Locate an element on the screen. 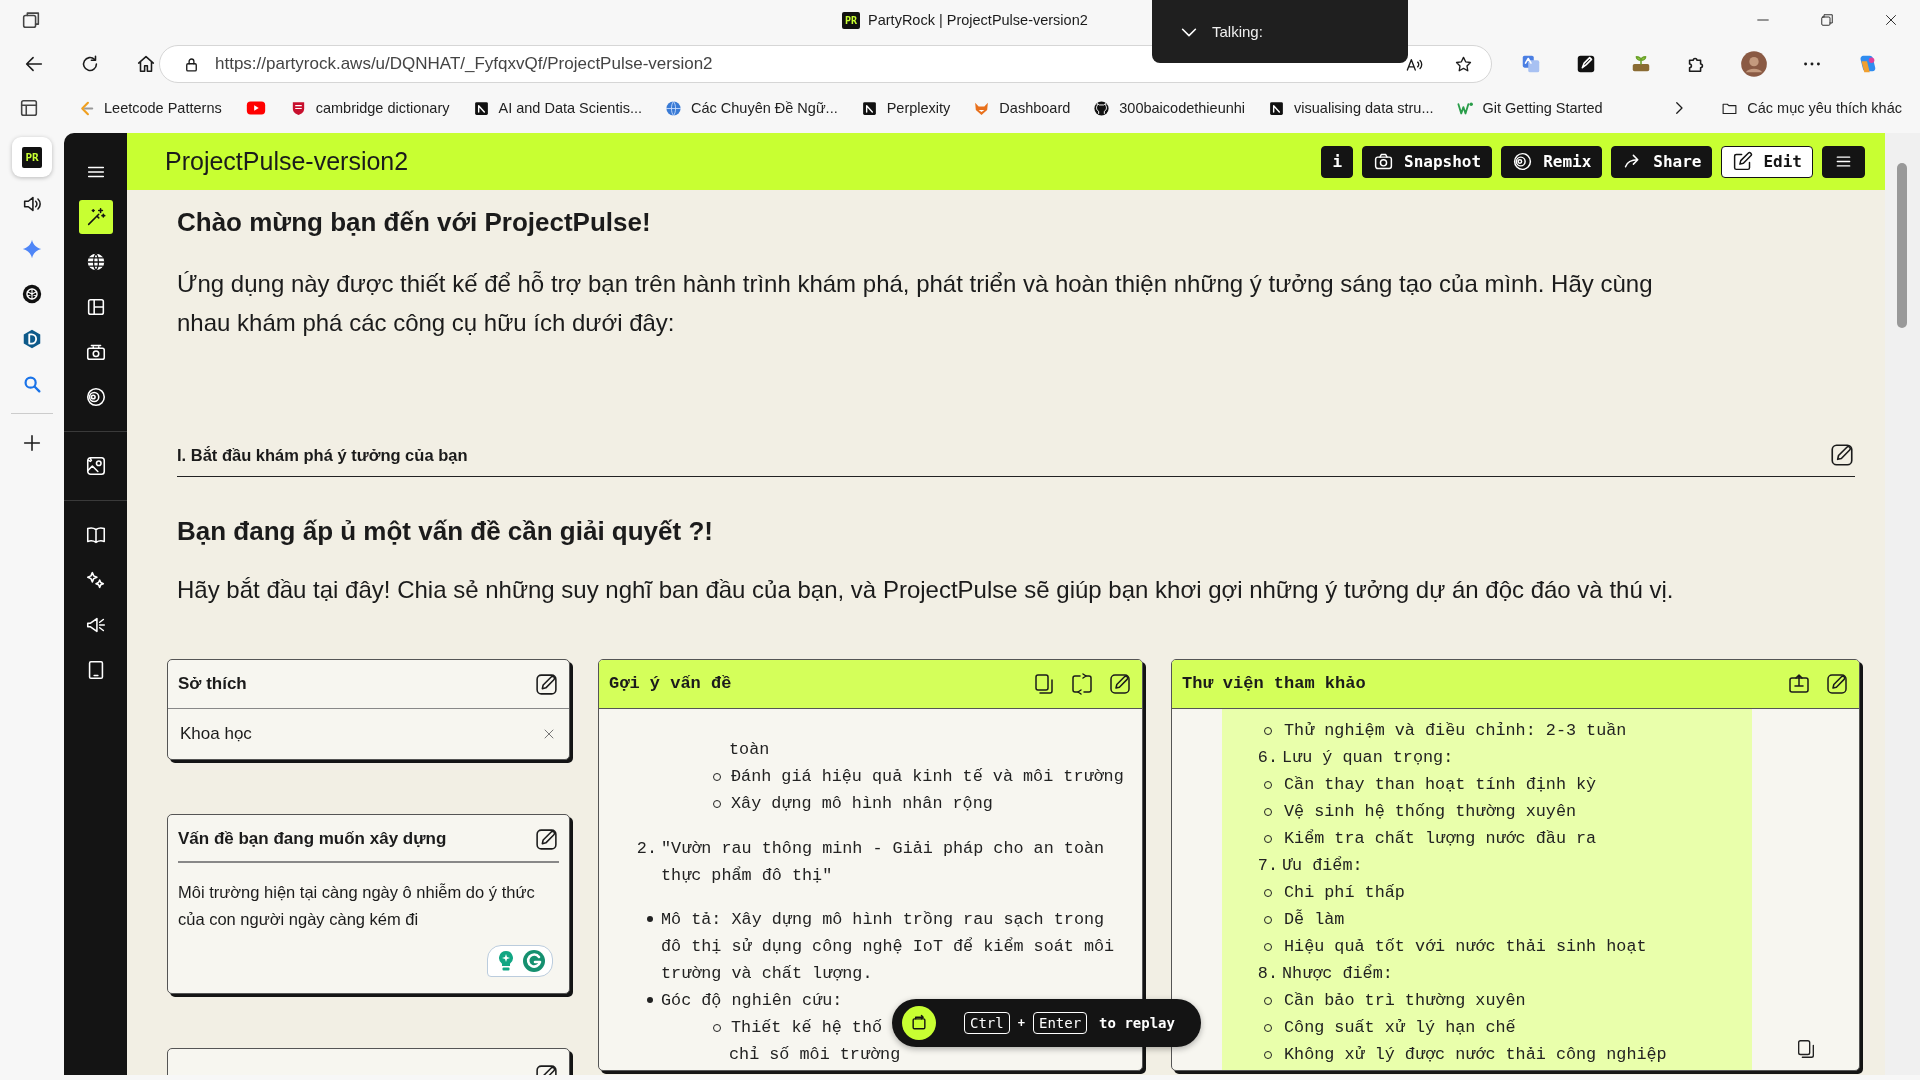  intro-paragraph: Ứng dụng này được thiết kế để hỗ trợ bạn trên hành trình khám phá, phát triển và hoàn thiện những ý tưởng sáng tạo của mình. Hãy cùng nhau khám phá các công cụ hữu ích dưới đây: is located at coordinates (915, 303).